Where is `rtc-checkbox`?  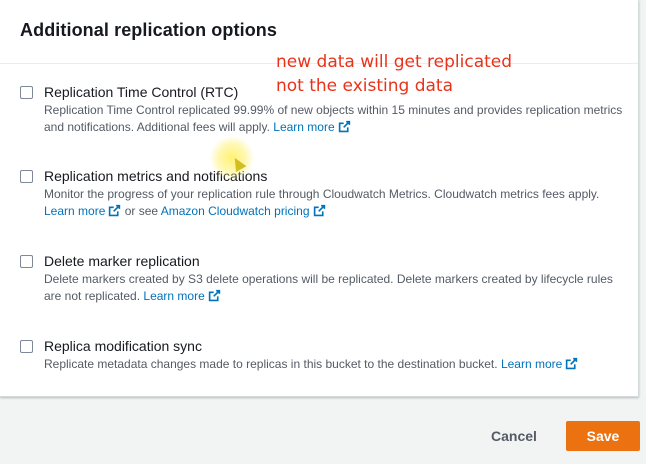
rtc-checkbox is located at coordinates (26, 92).